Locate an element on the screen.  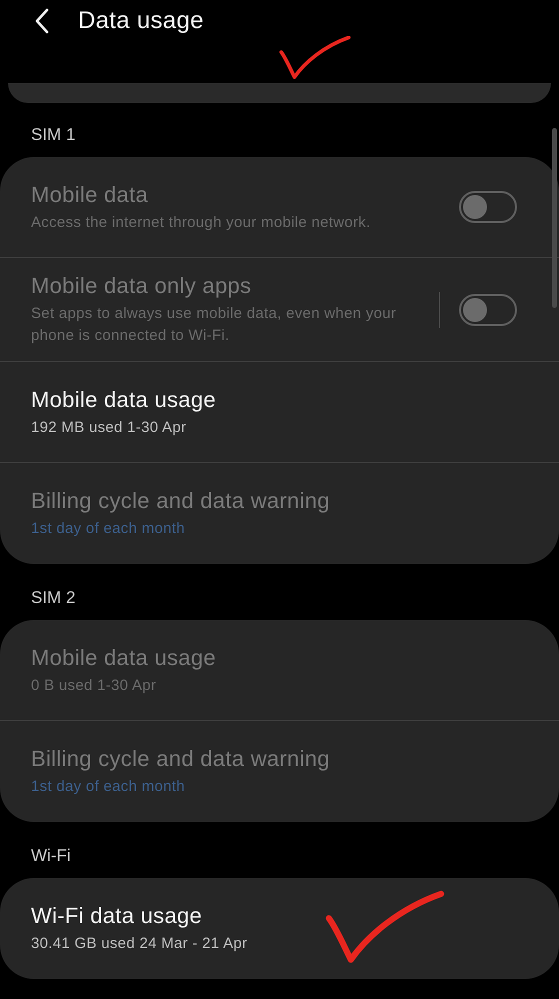
setting-description: 192 MB used 1-30 Apr is located at coordinates (109, 428).